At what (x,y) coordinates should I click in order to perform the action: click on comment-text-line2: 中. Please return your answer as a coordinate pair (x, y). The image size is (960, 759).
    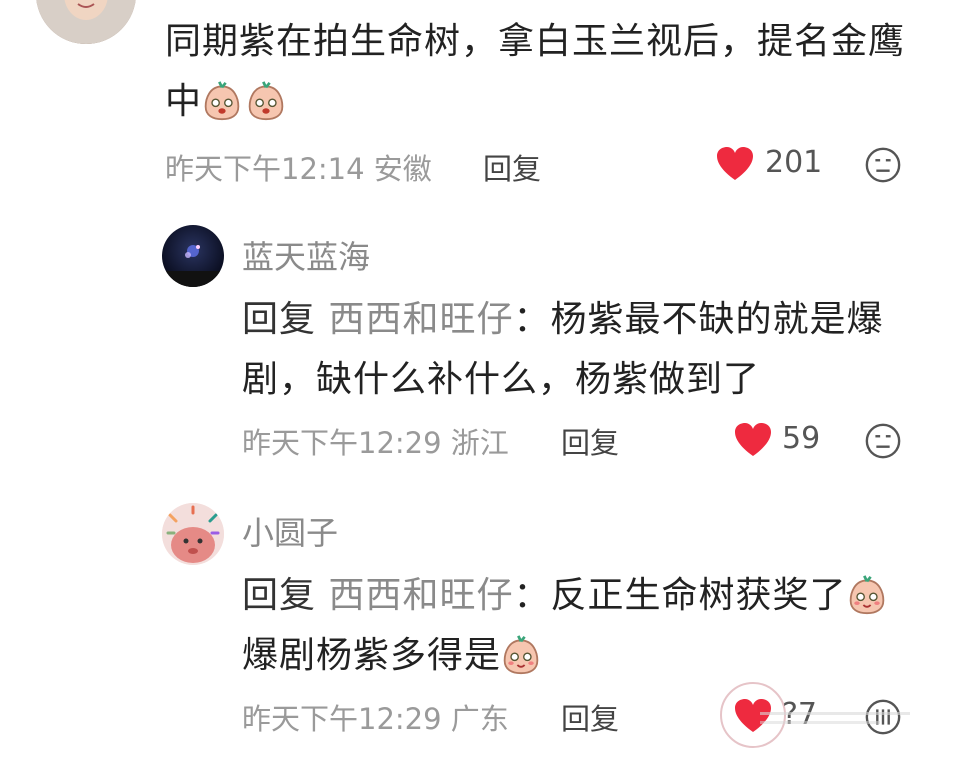
    Looking at the image, I should click on (184, 101).